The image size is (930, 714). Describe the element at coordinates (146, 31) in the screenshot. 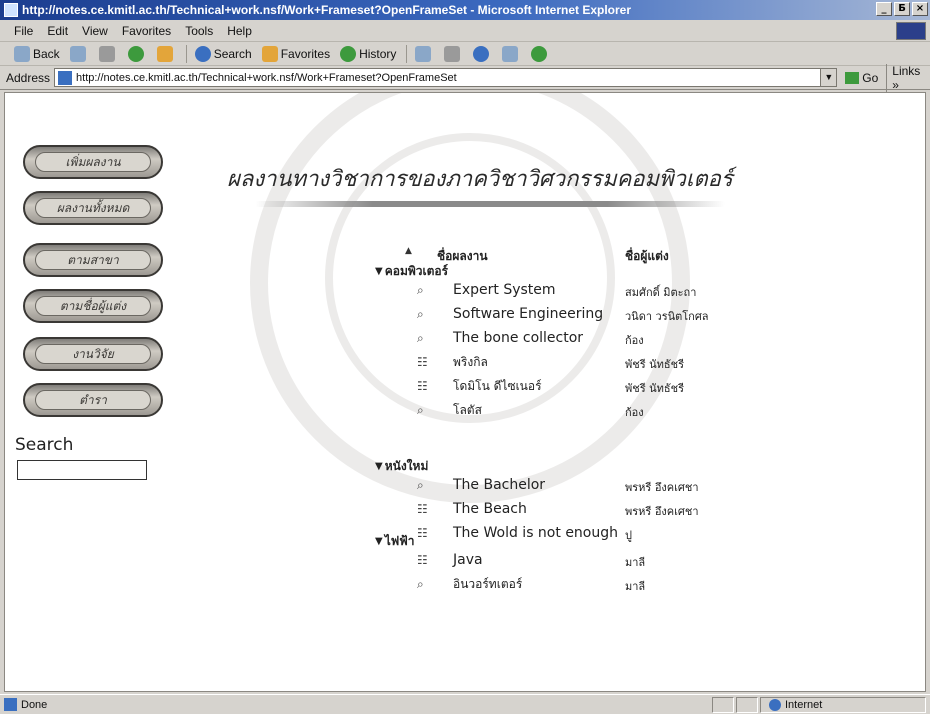

I see `menu-favorites: Favorites` at that location.